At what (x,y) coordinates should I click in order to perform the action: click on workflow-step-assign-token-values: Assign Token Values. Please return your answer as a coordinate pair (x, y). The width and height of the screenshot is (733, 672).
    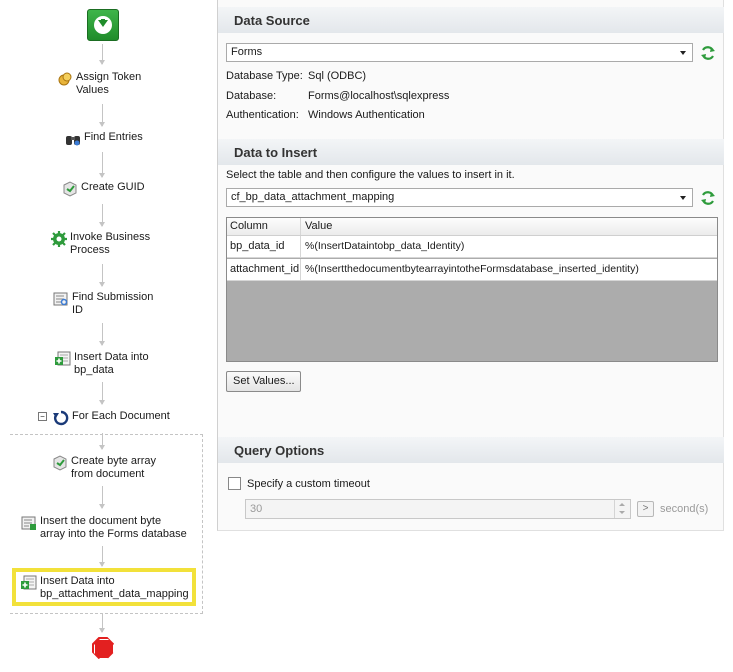
    Looking at the image, I should click on (99, 84).